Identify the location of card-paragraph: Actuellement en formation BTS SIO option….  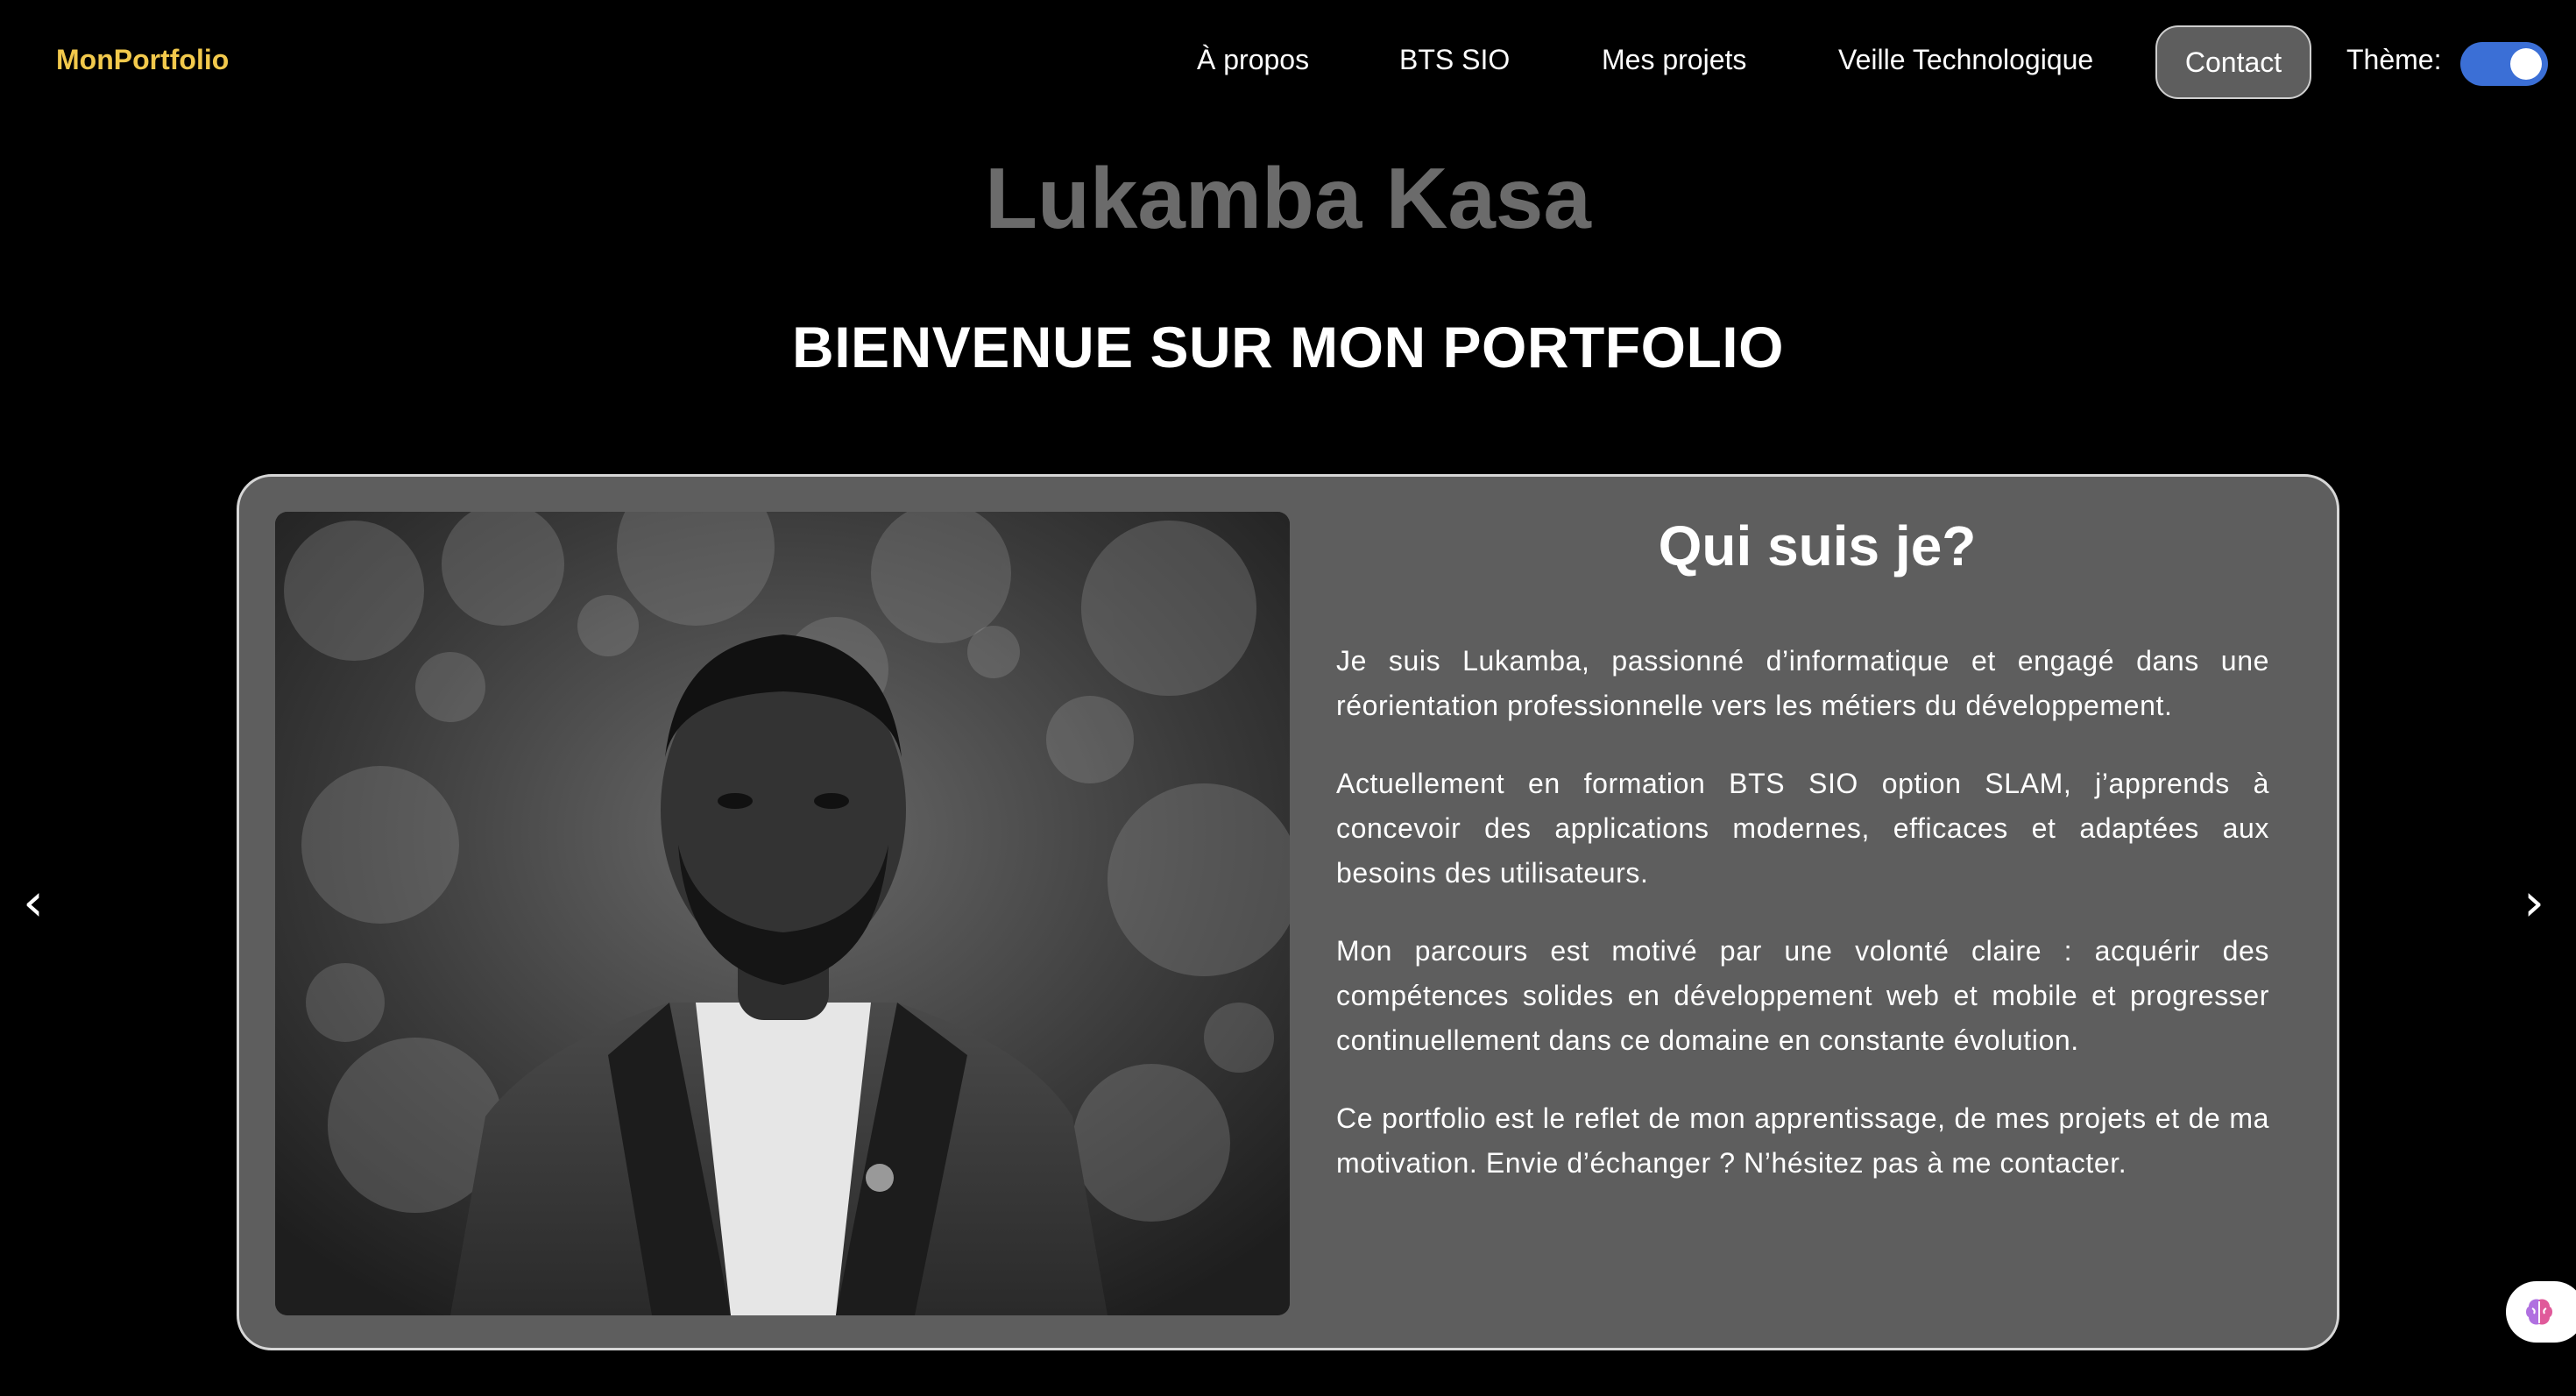
(1802, 828).